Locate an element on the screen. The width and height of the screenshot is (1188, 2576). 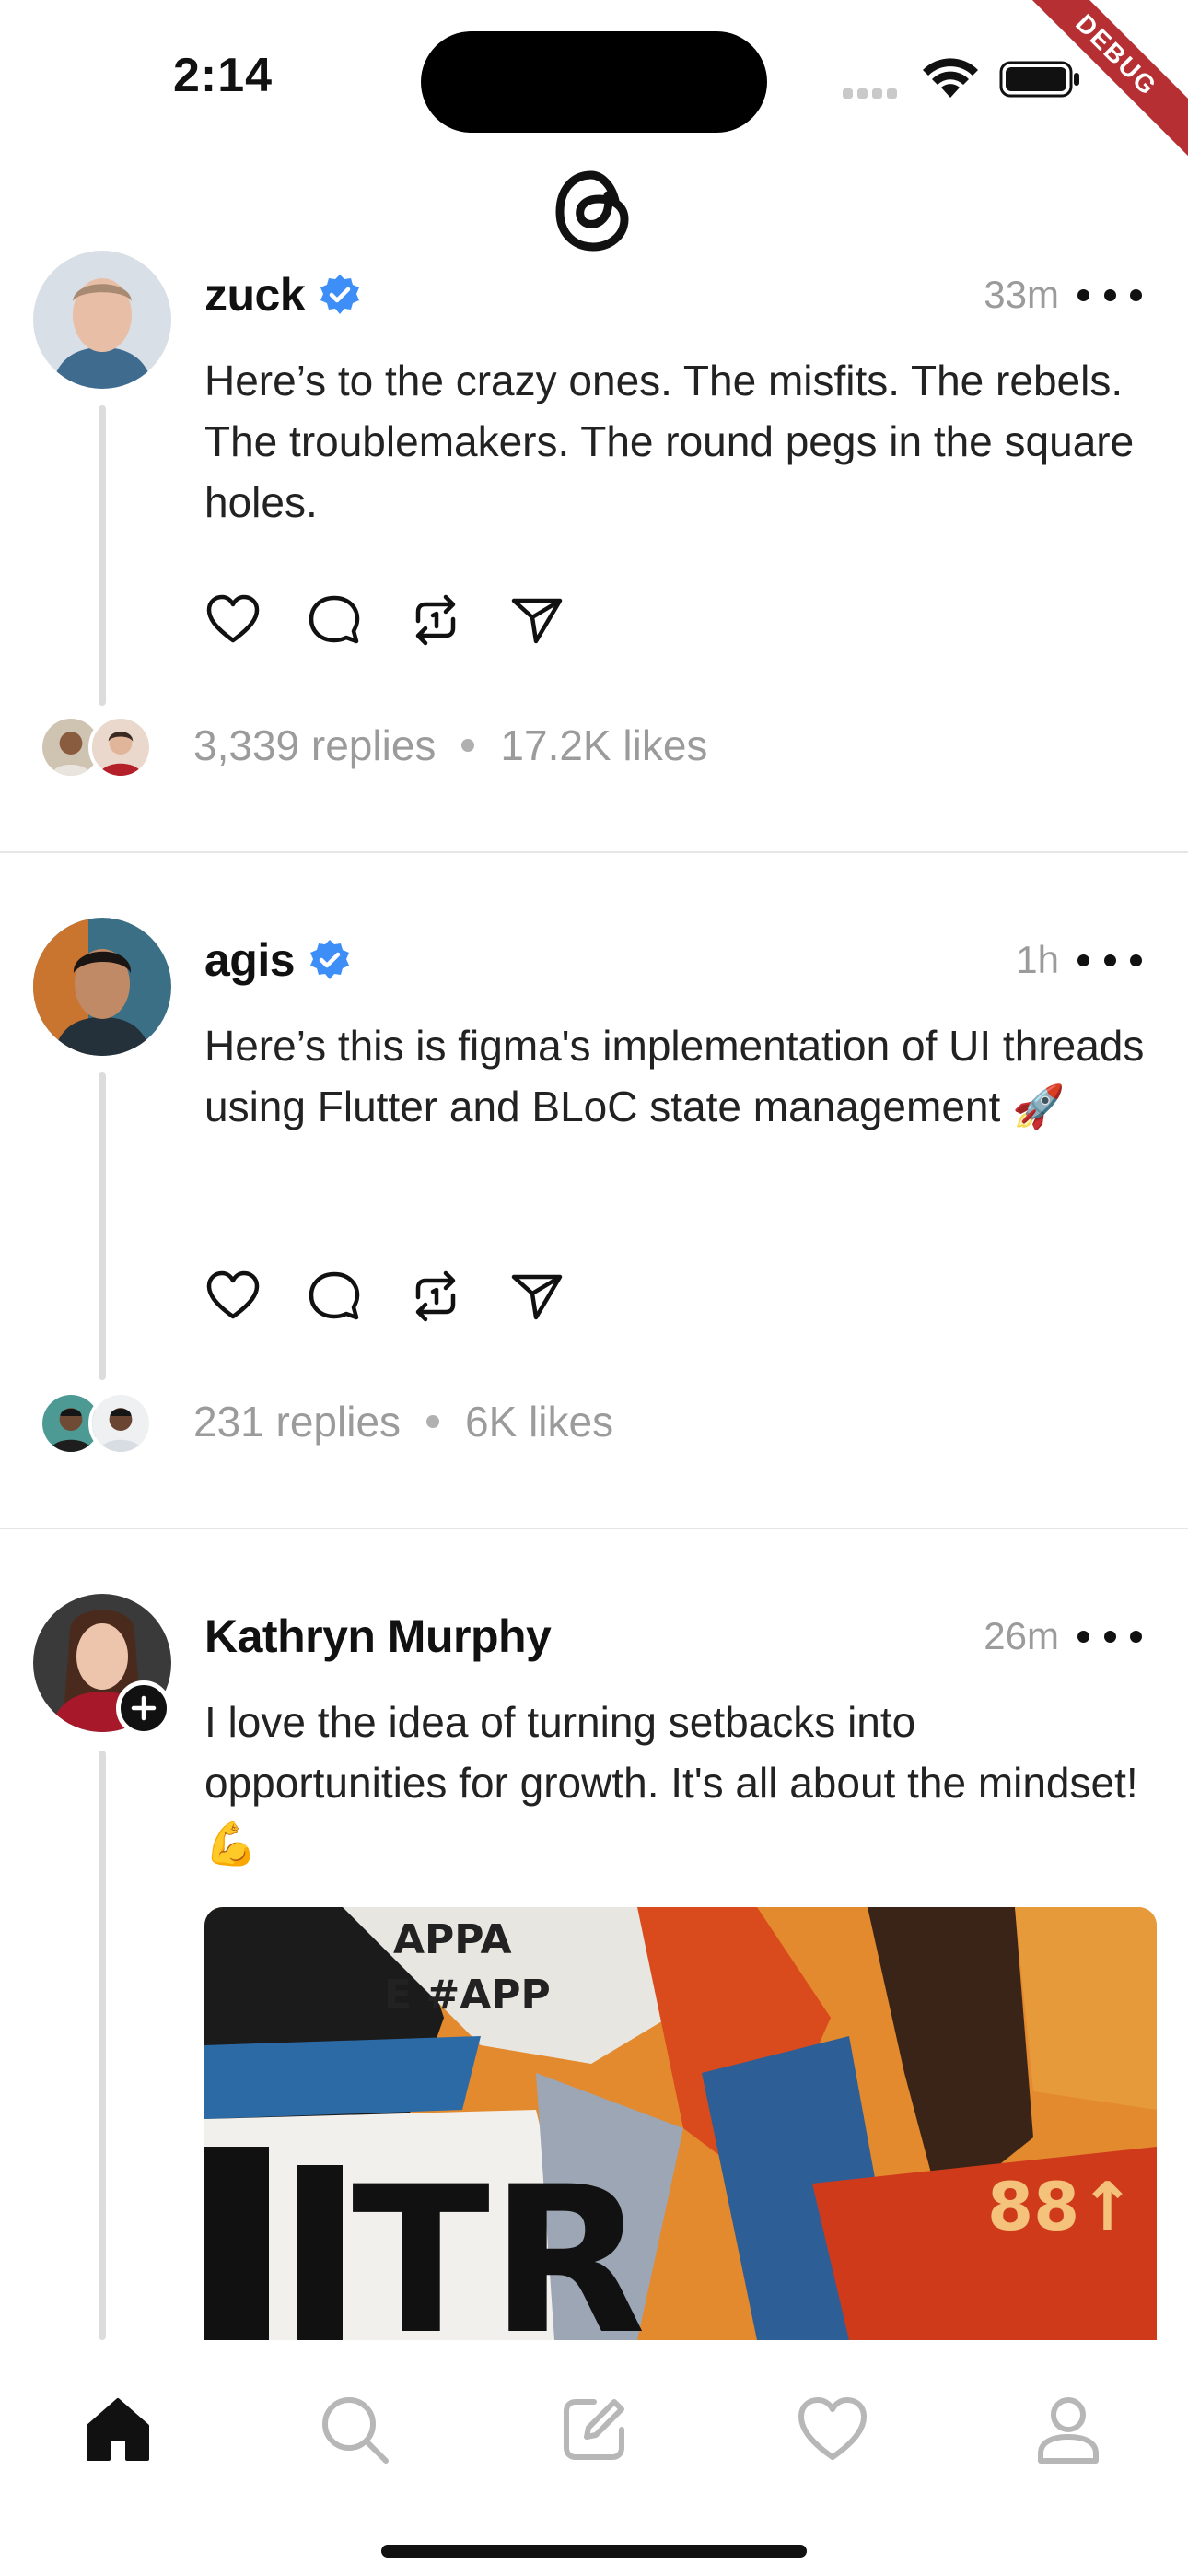
nav-search is located at coordinates (354, 2429).